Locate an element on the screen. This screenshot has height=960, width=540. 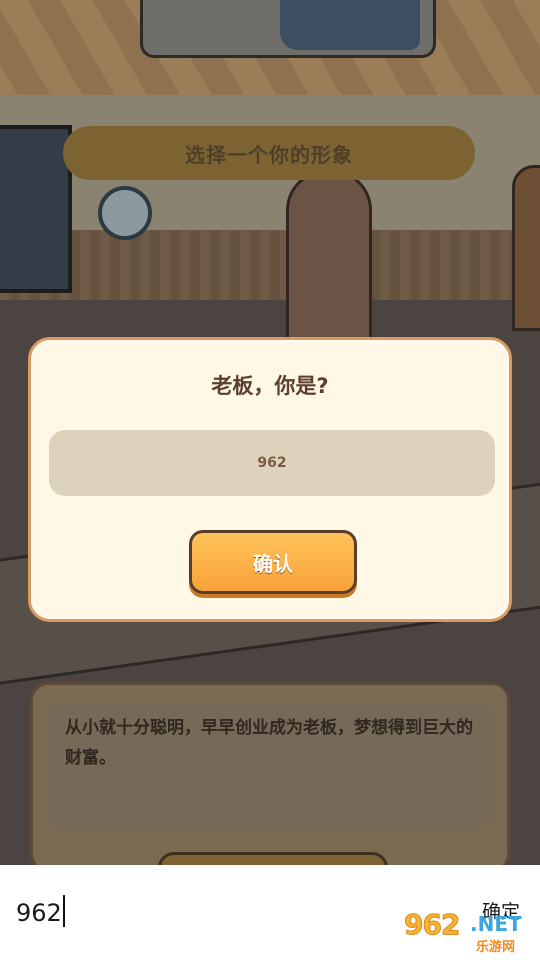
television is located at coordinates (36, 209).